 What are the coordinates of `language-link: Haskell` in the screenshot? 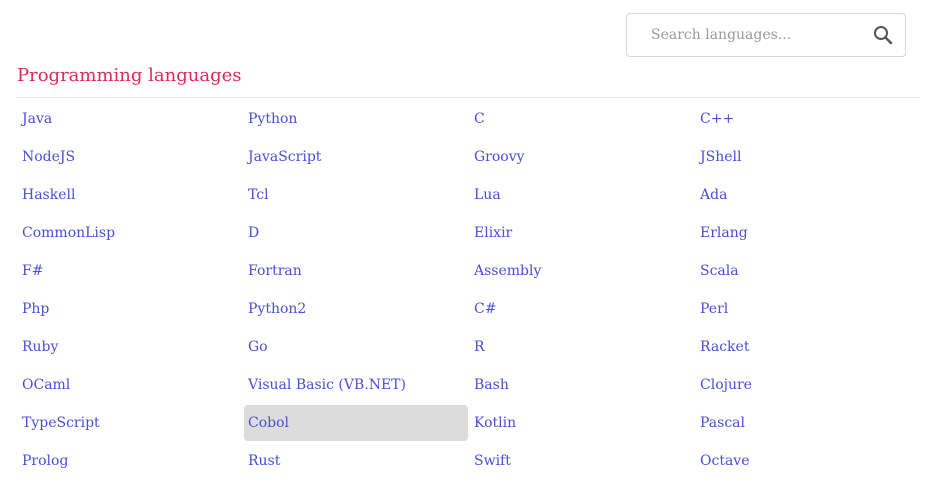 It's located at (130, 195).